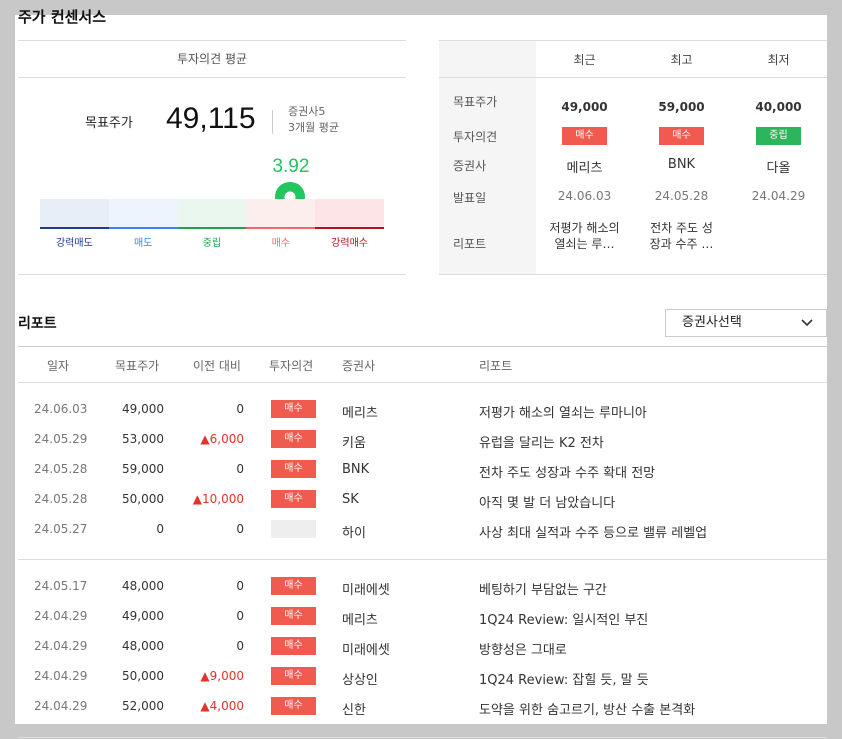 The height and width of the screenshot is (739, 842). I want to click on row-report-link: 저평가 해소의 열쇠는 루마니아, so click(563, 411).